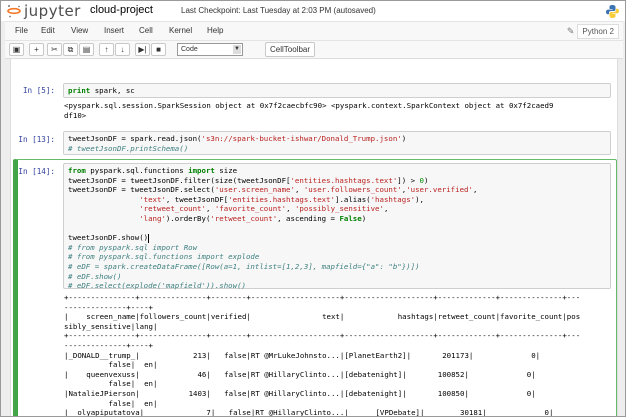 The height and width of the screenshot is (417, 626). I want to click on toolbar: ▣ + ✂ ⧉ ▤ ↑ ↓ ▶| ■ ↻ Code ▼ CellToolbar, so click(314, 50).